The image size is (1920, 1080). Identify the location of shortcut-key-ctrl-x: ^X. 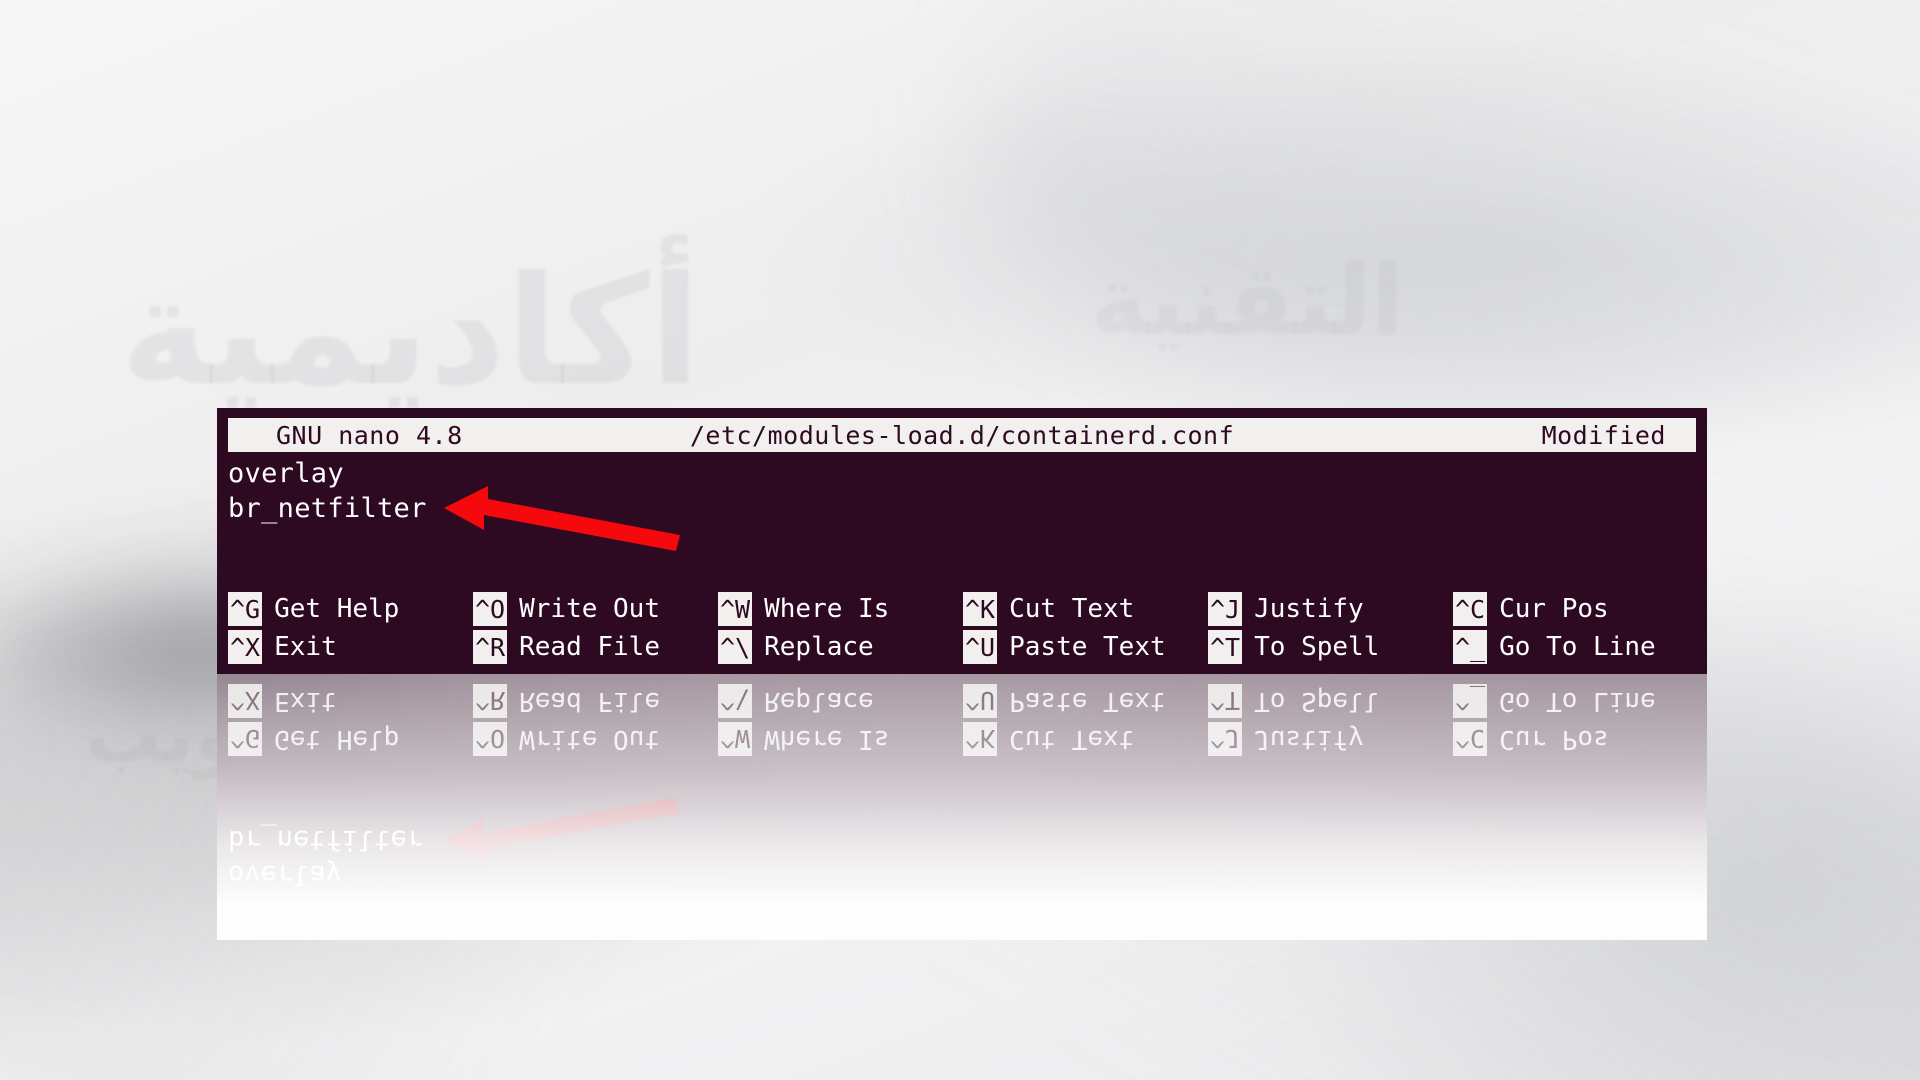
(245, 647).